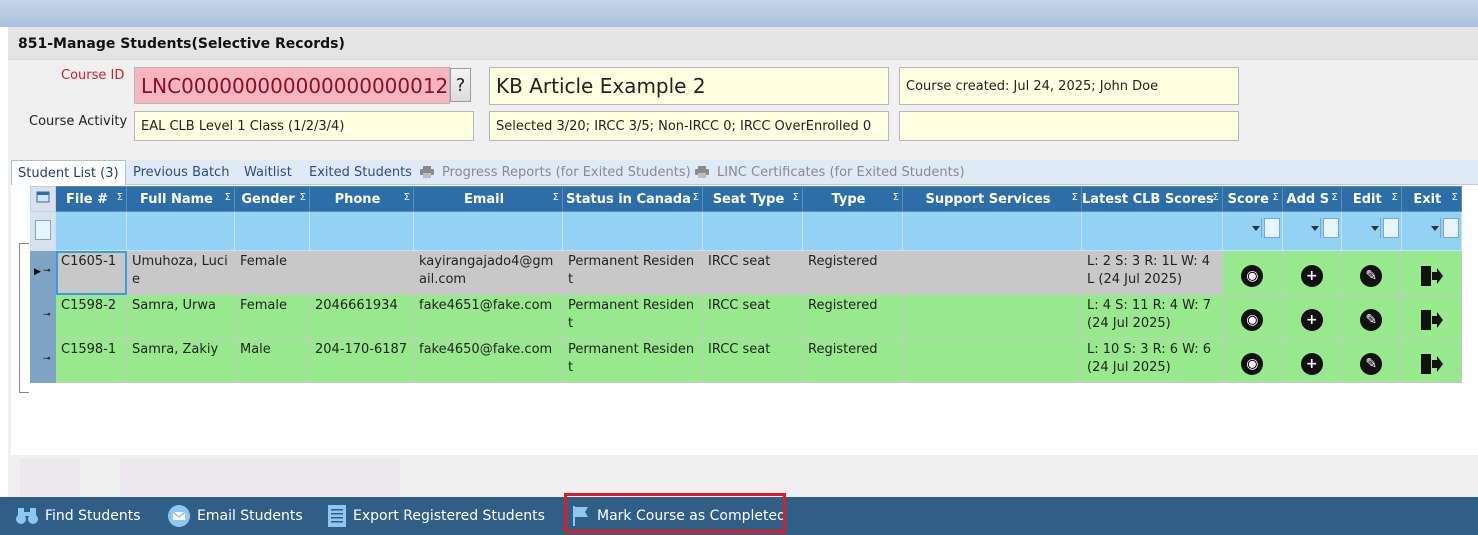 This screenshot has width=1478, height=535. What do you see at coordinates (1431, 199) in the screenshot?
I see `col-header-exit: Exit Σ` at bounding box center [1431, 199].